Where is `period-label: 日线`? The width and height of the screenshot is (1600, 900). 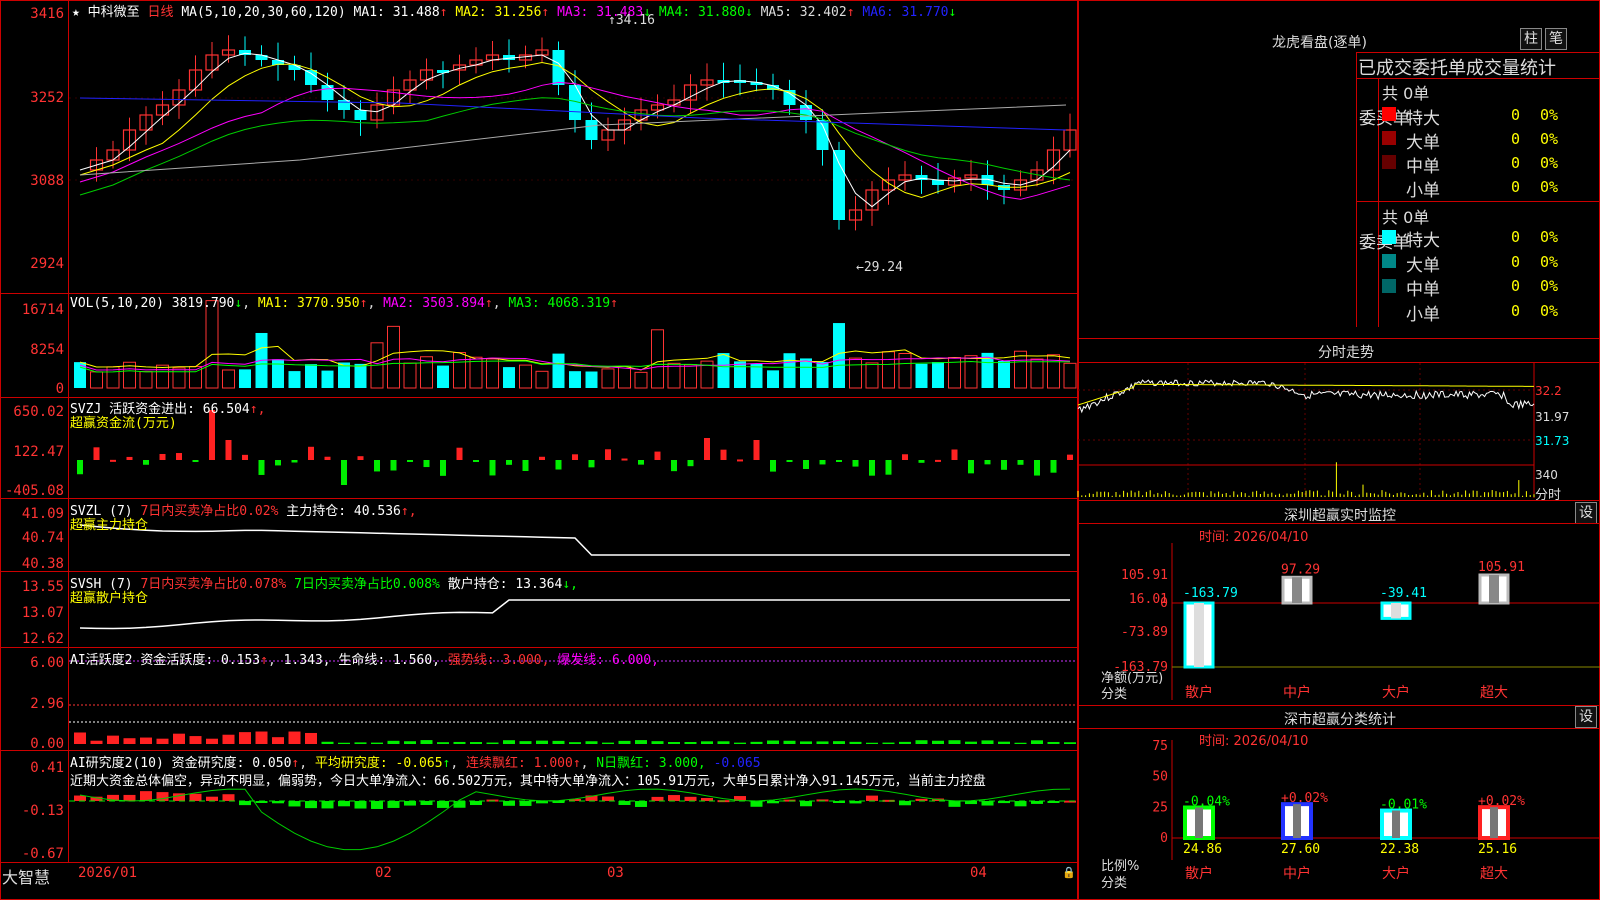 period-label: 日线 is located at coordinates (161, 12).